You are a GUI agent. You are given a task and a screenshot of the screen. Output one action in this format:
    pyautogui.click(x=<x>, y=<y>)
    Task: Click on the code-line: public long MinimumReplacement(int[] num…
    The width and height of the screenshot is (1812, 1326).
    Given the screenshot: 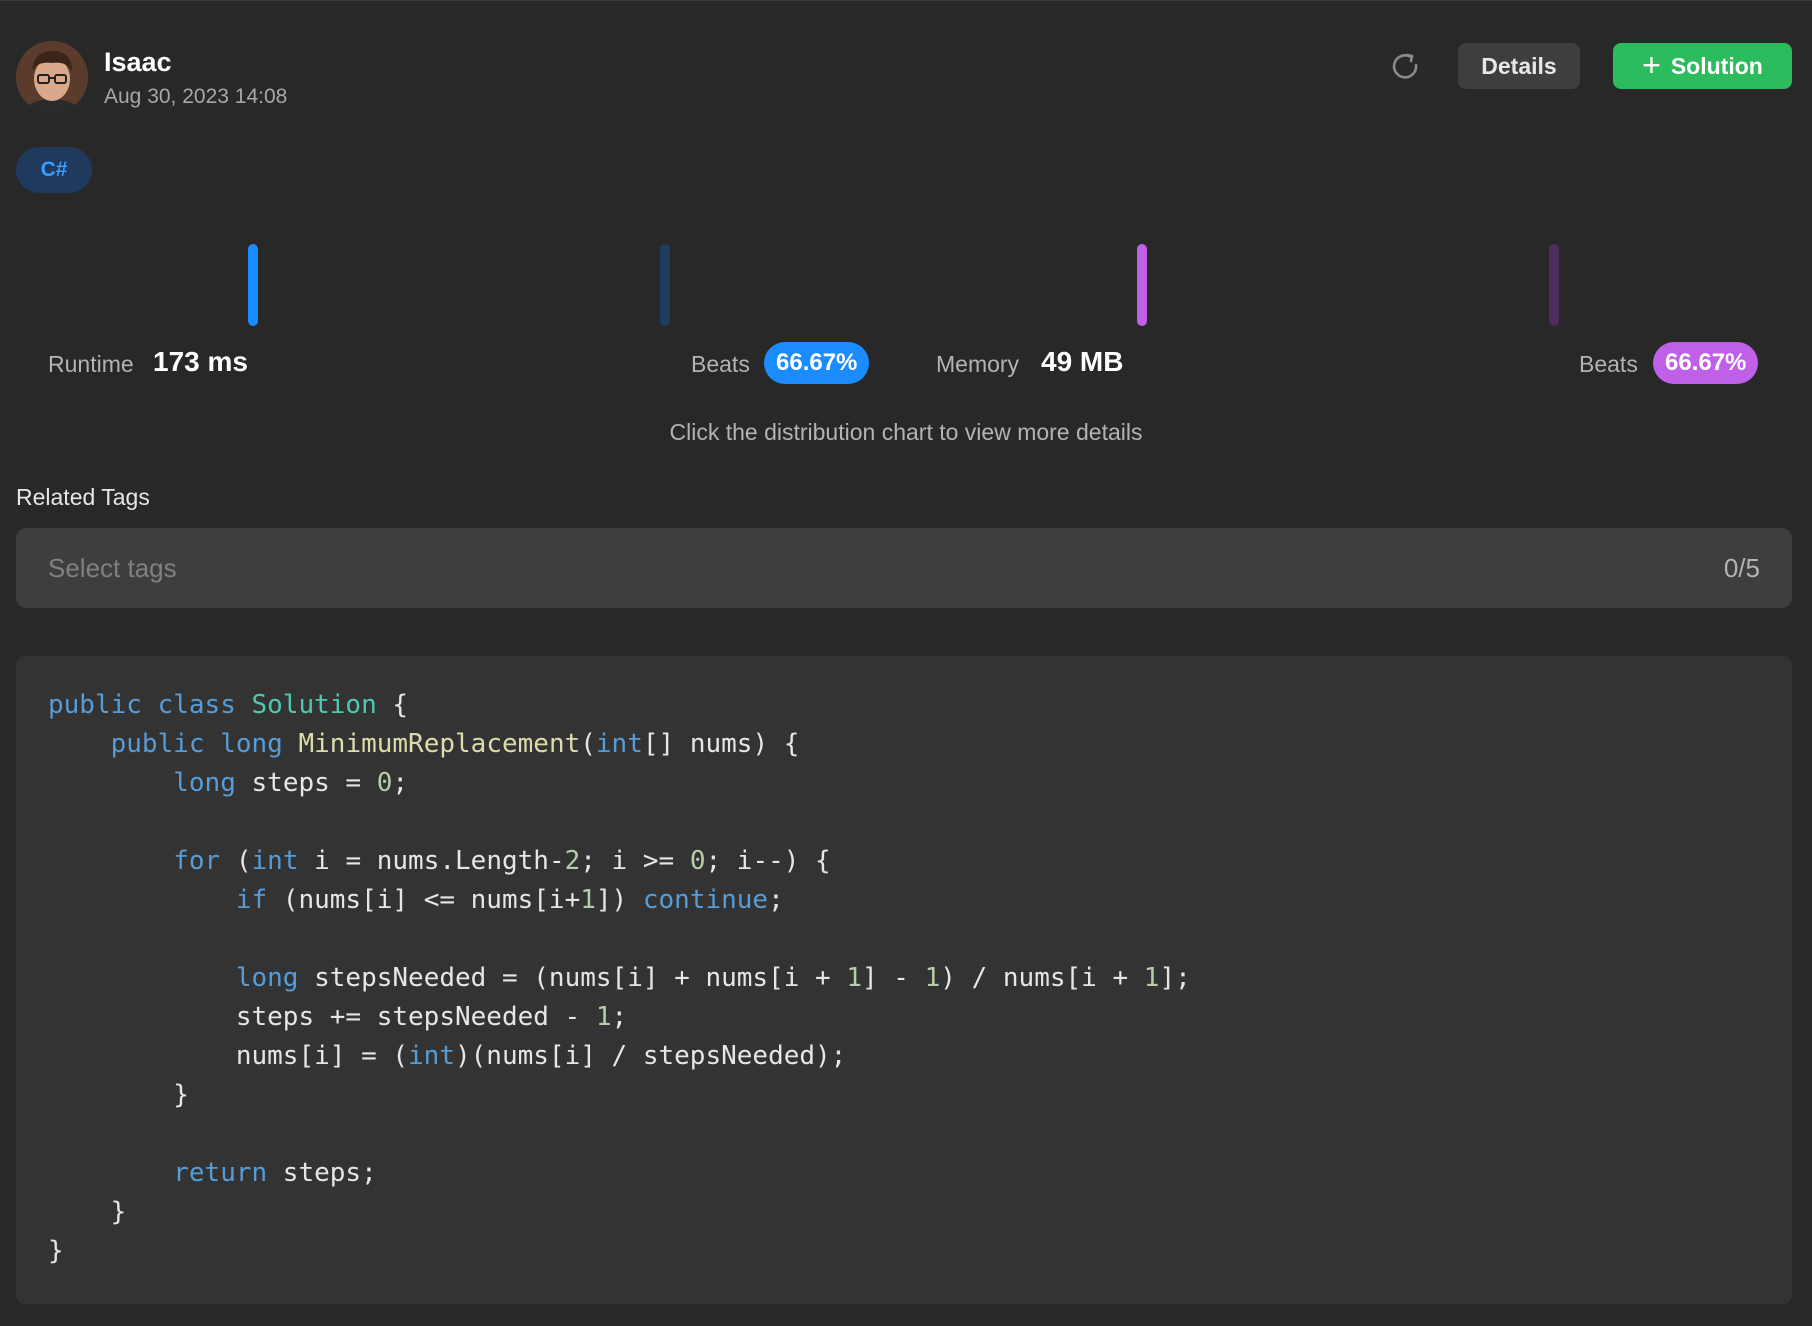 What is the action you would take?
    pyautogui.click(x=904, y=744)
    